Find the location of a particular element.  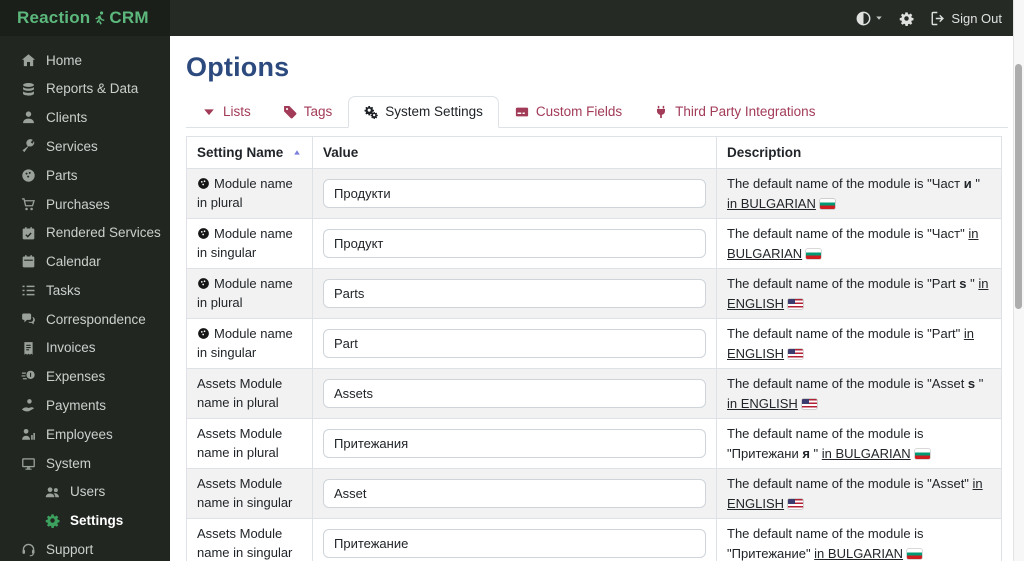

sign-out-icon is located at coordinates (937, 18).